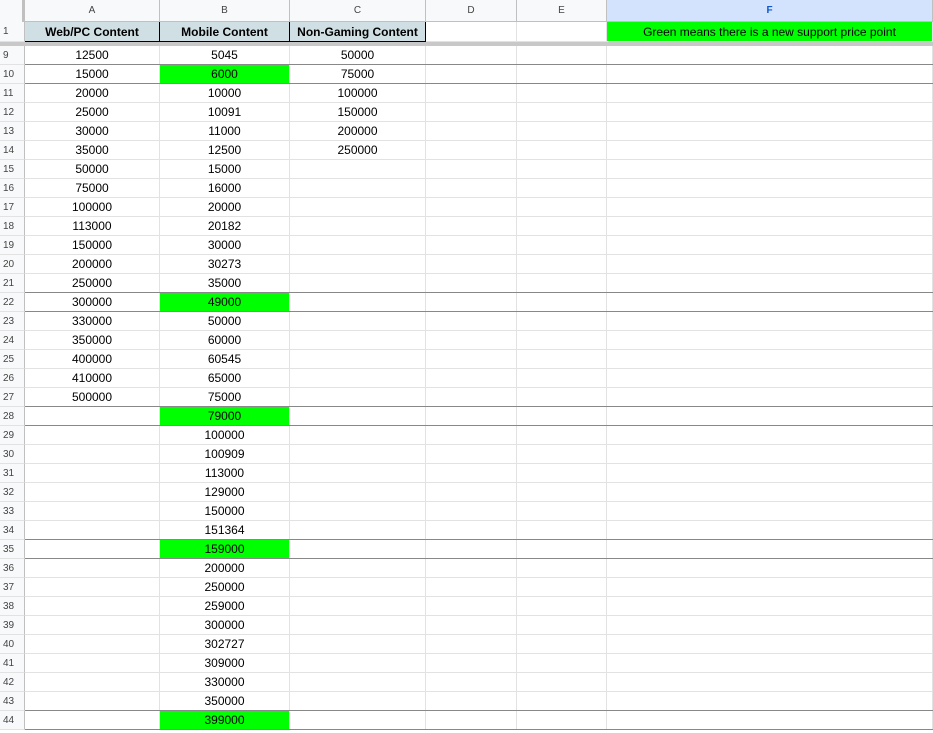 The image size is (933, 733). Describe the element at coordinates (225, 245) in the screenshot. I see `cell-b: 30000` at that location.